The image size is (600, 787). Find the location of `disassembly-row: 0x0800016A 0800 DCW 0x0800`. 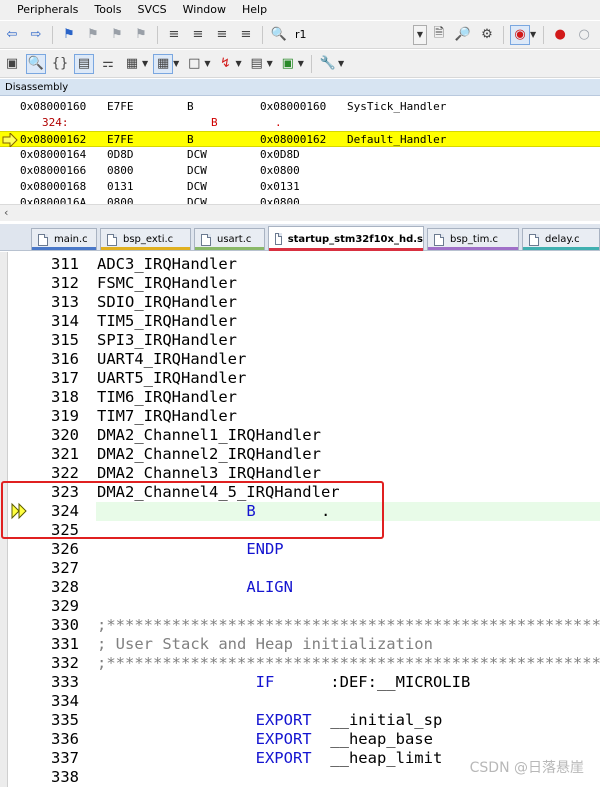

disassembly-row: 0x0800016A 0800 DCW 0x0800 is located at coordinates (300, 199).